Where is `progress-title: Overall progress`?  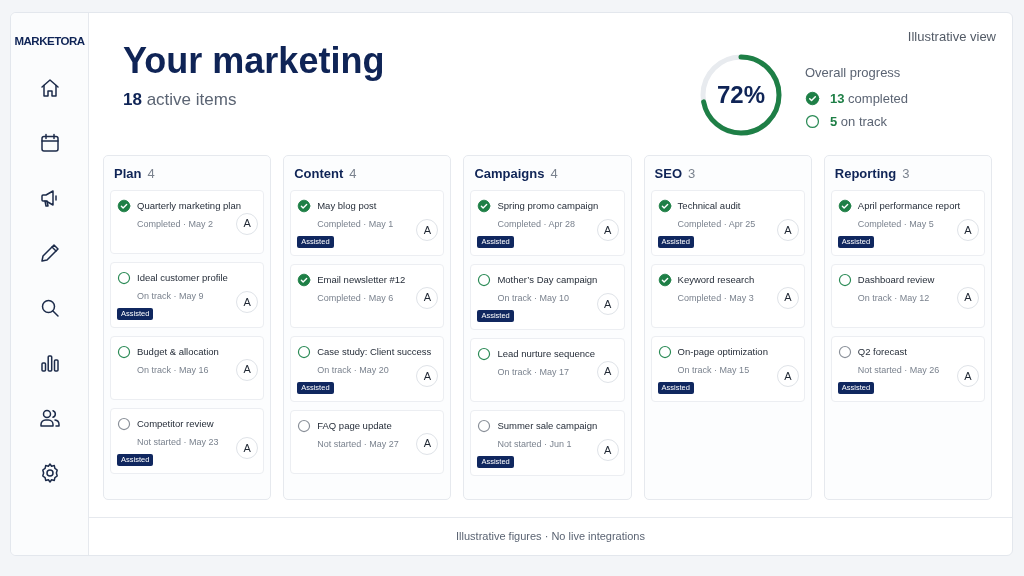 progress-title: Overall progress is located at coordinates (853, 73).